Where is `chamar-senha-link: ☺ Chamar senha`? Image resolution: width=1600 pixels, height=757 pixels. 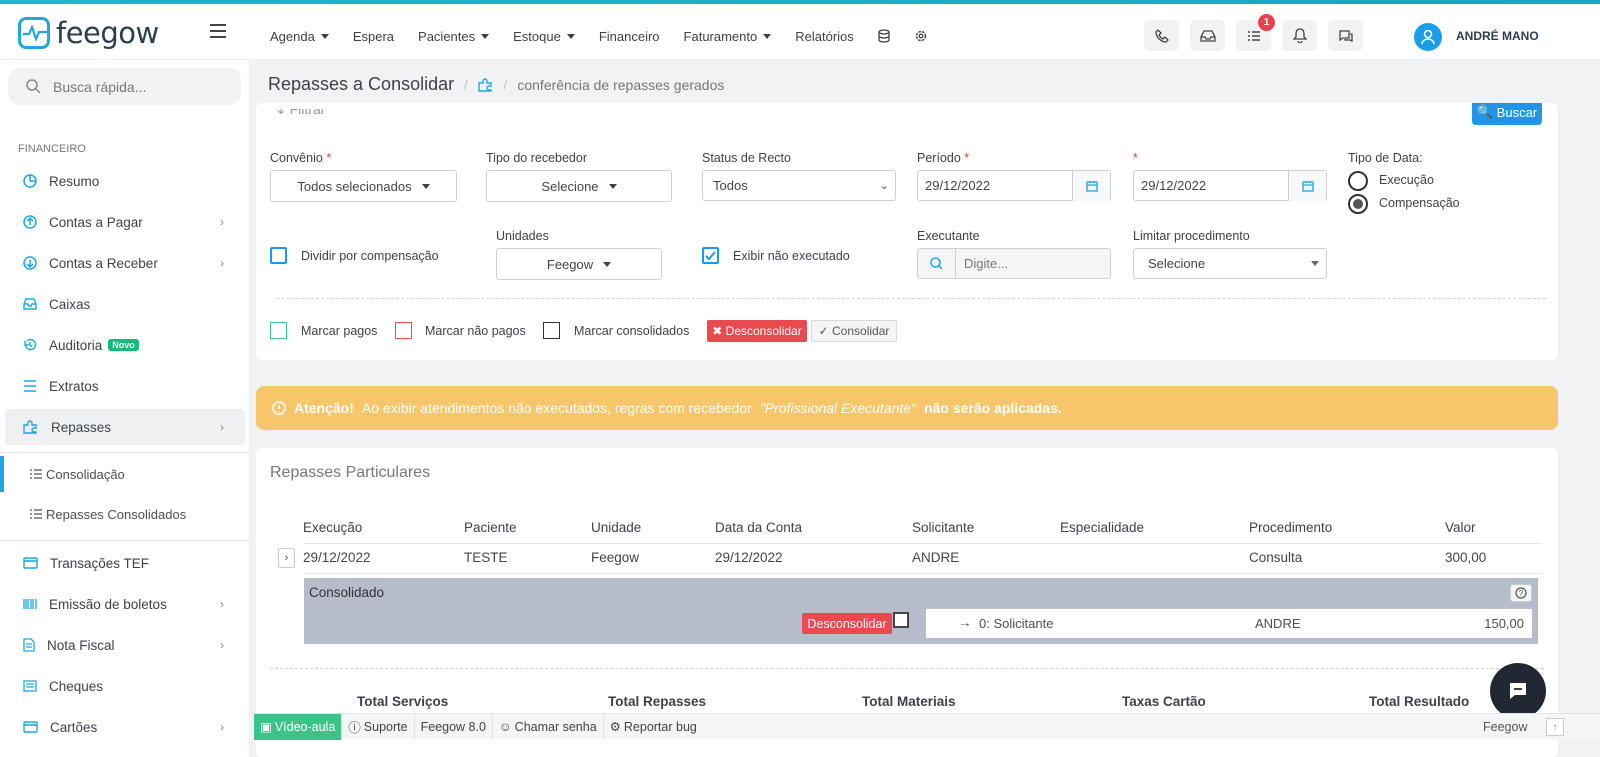
chamar-senha-link: ☺ Chamar senha is located at coordinates (548, 726).